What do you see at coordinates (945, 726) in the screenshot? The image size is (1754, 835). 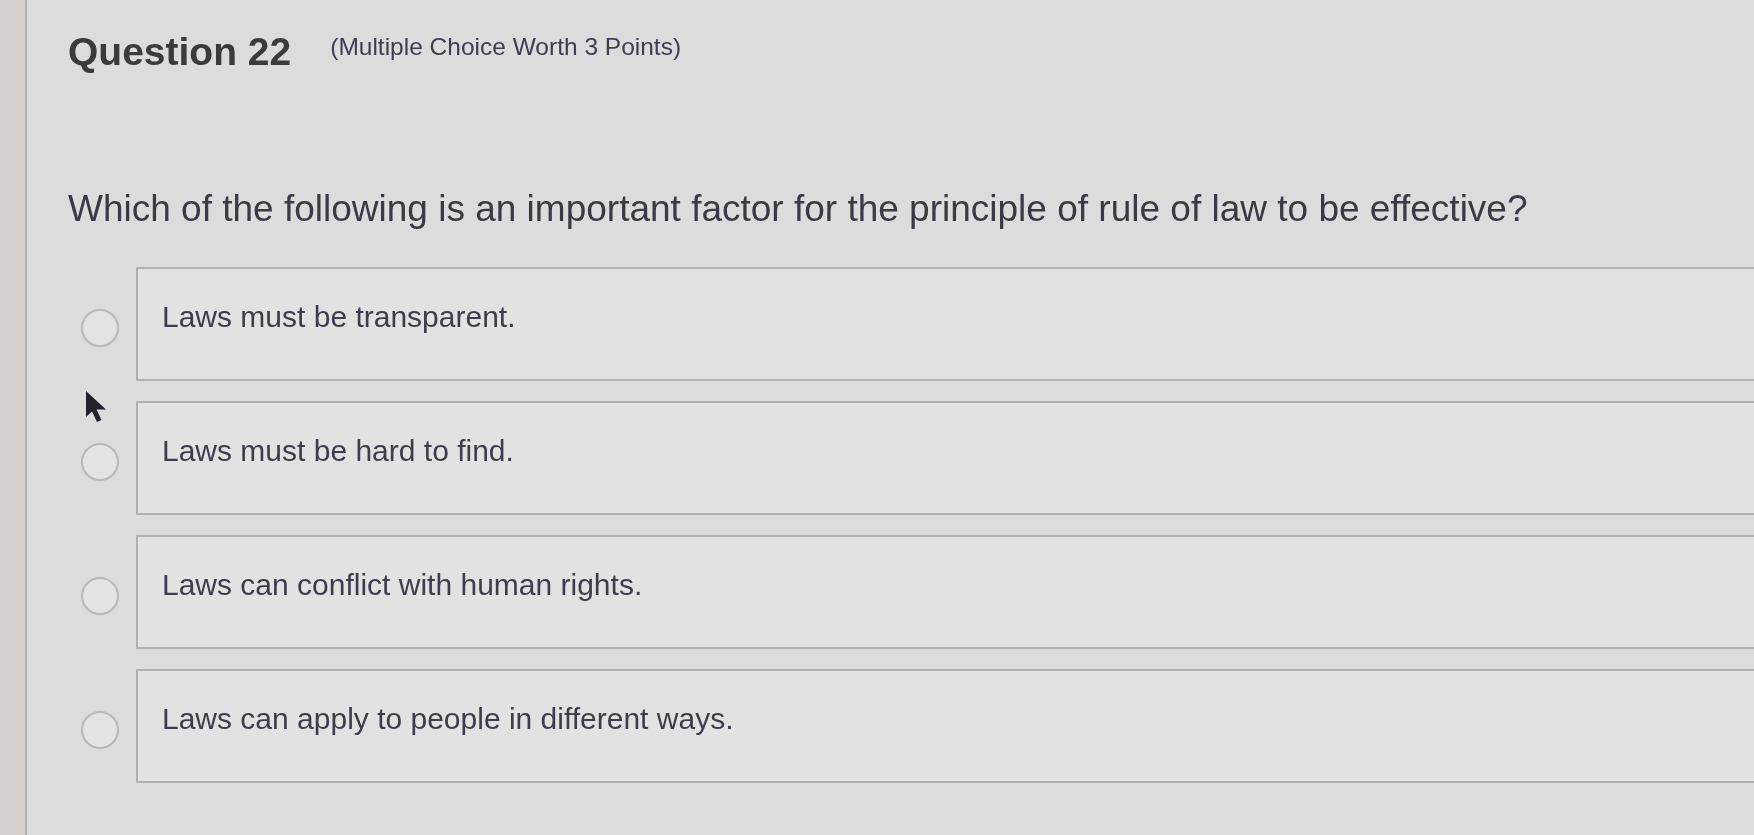 I see `answer-option: Laws can apply to people in different ways.` at bounding box center [945, 726].